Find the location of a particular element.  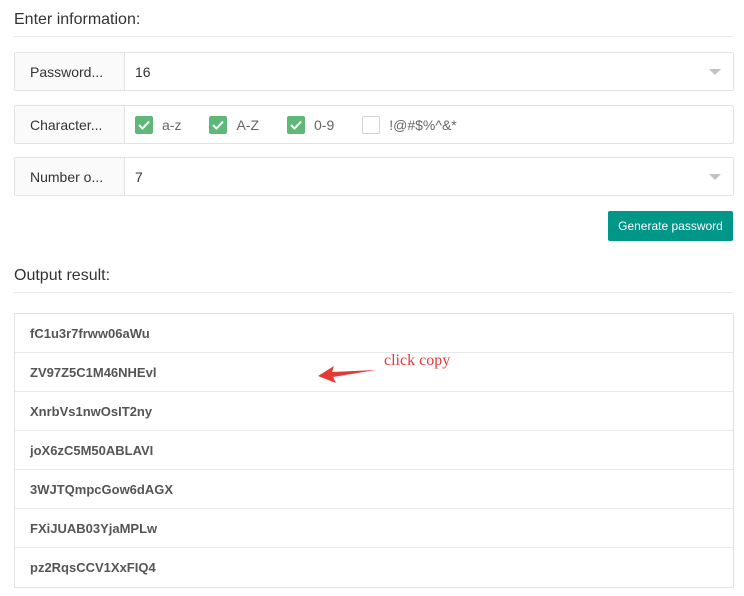

character-types-row: Character... a-z A-Z 0-9 !@#$%^&* is located at coordinates (374, 124).